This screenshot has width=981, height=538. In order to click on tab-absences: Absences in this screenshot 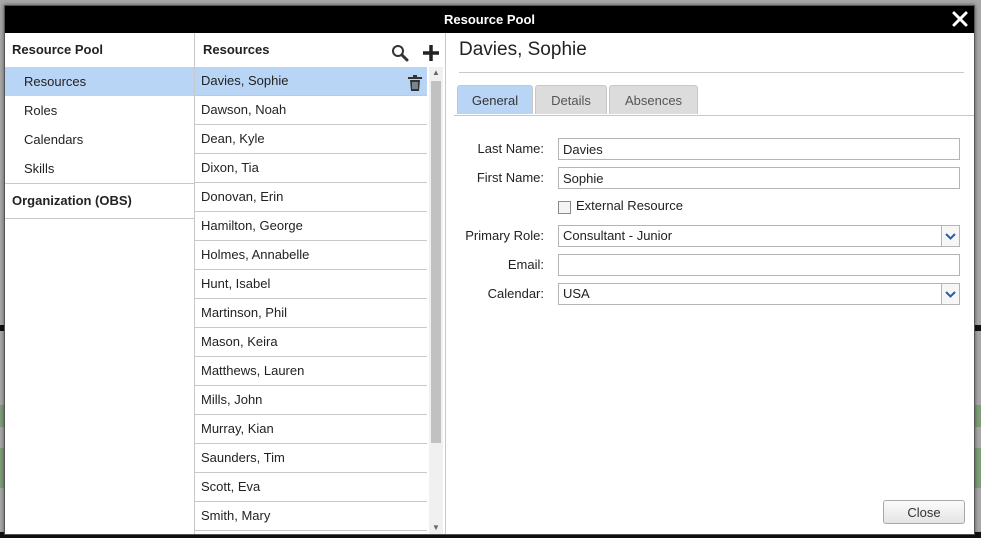, I will do `click(653, 99)`.